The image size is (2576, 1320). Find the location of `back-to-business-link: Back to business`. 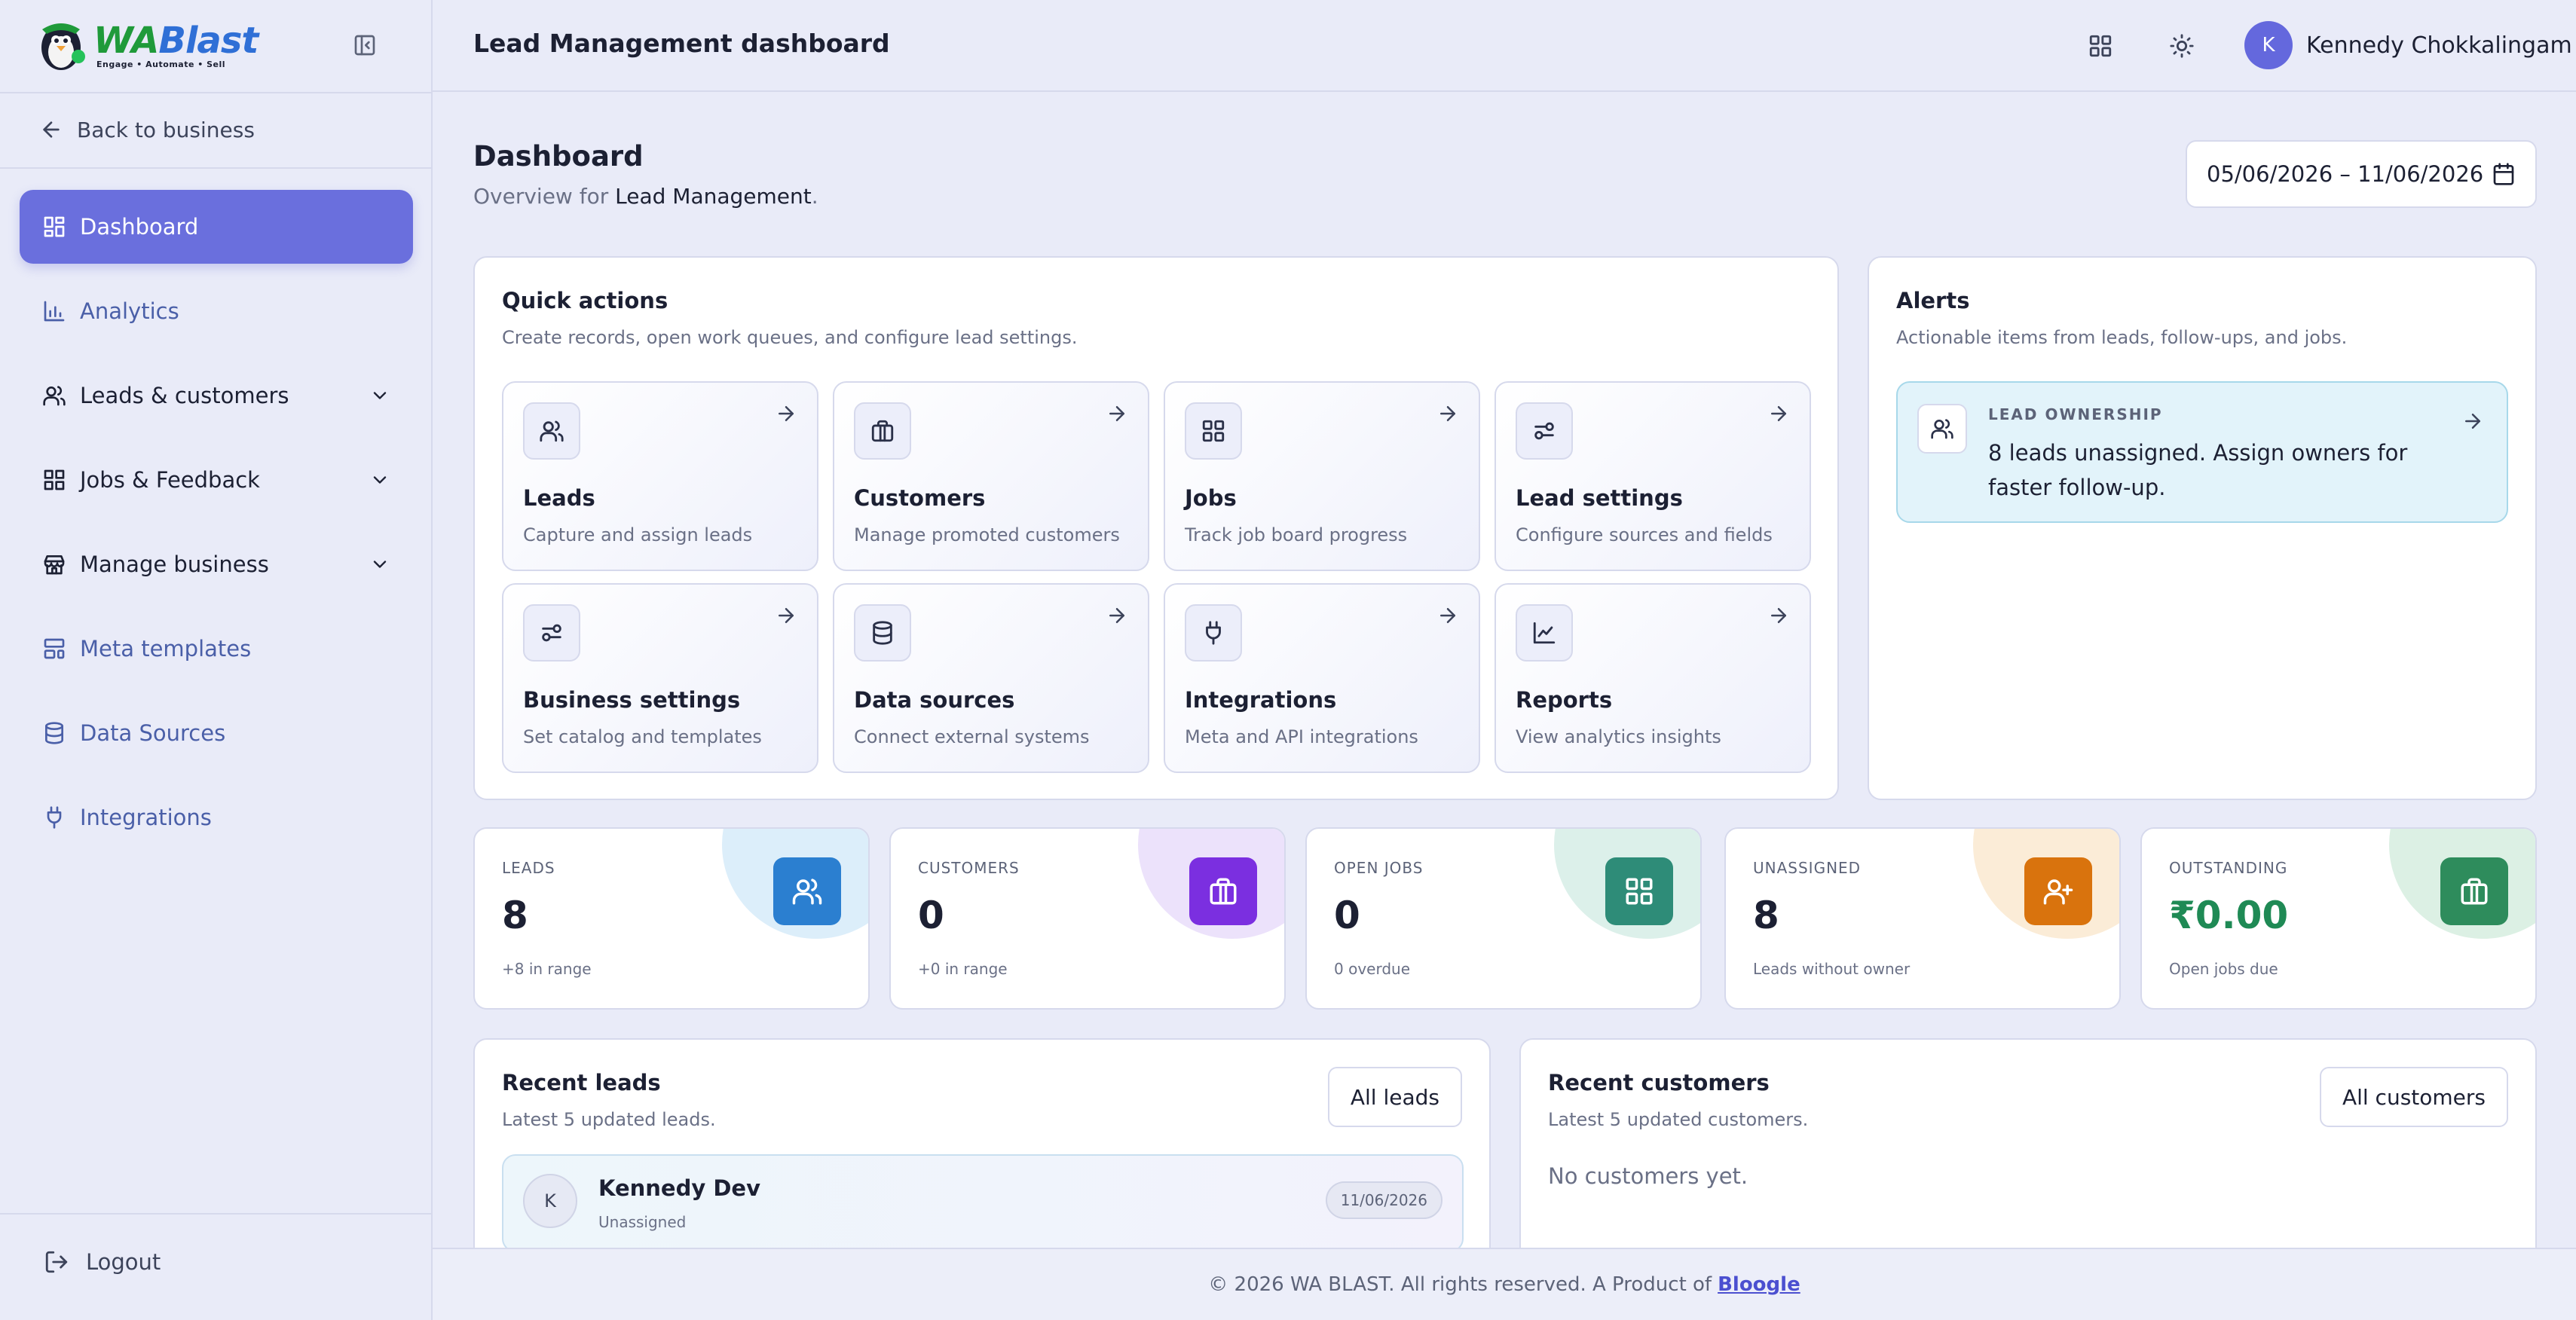

back-to-business-link: Back to business is located at coordinates (147, 130).